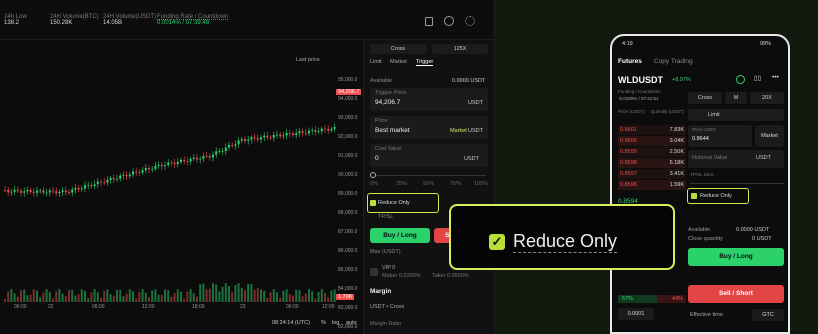 The width and height of the screenshot is (818, 334). I want to click on leverage-label: 20X, so click(767, 98).